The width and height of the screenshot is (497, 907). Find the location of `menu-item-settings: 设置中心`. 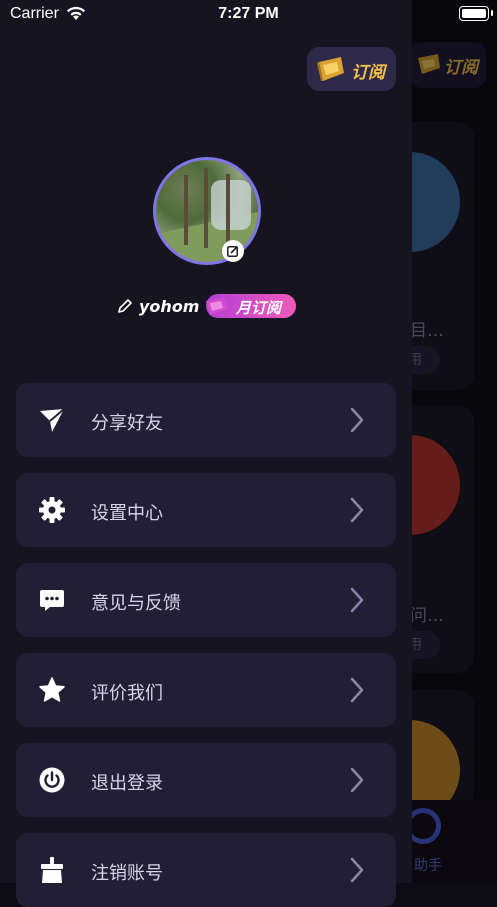

menu-item-settings: 设置中心 is located at coordinates (206, 510).